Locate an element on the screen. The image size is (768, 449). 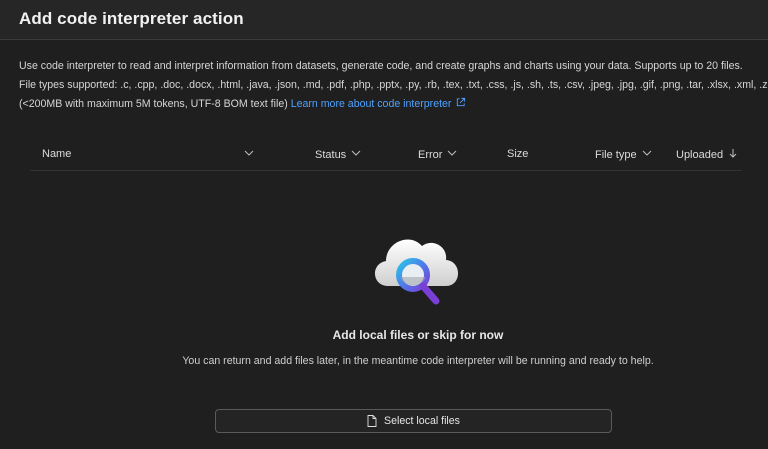
select-local-files-button: Select local files is located at coordinates (413, 421).